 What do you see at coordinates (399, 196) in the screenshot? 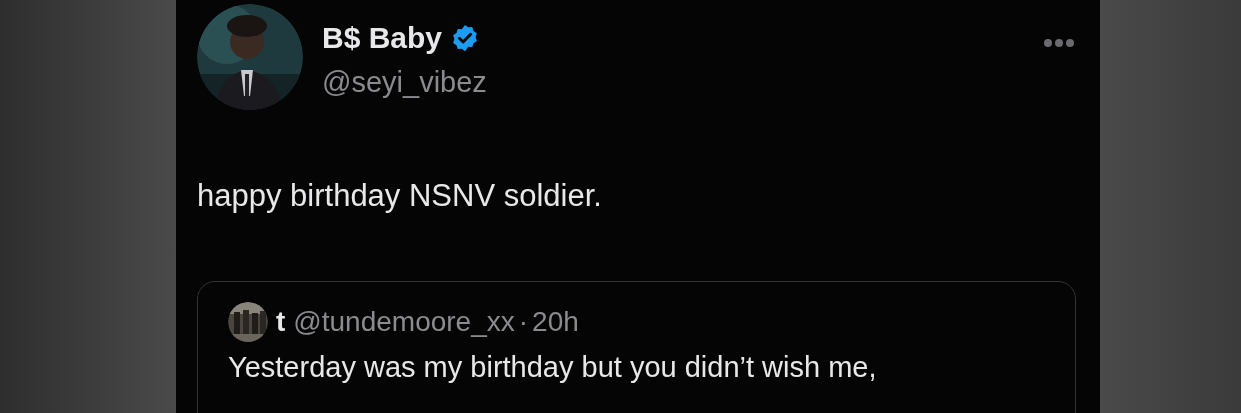
I see `tweet-text: happy birthday NSNV soldier.` at bounding box center [399, 196].